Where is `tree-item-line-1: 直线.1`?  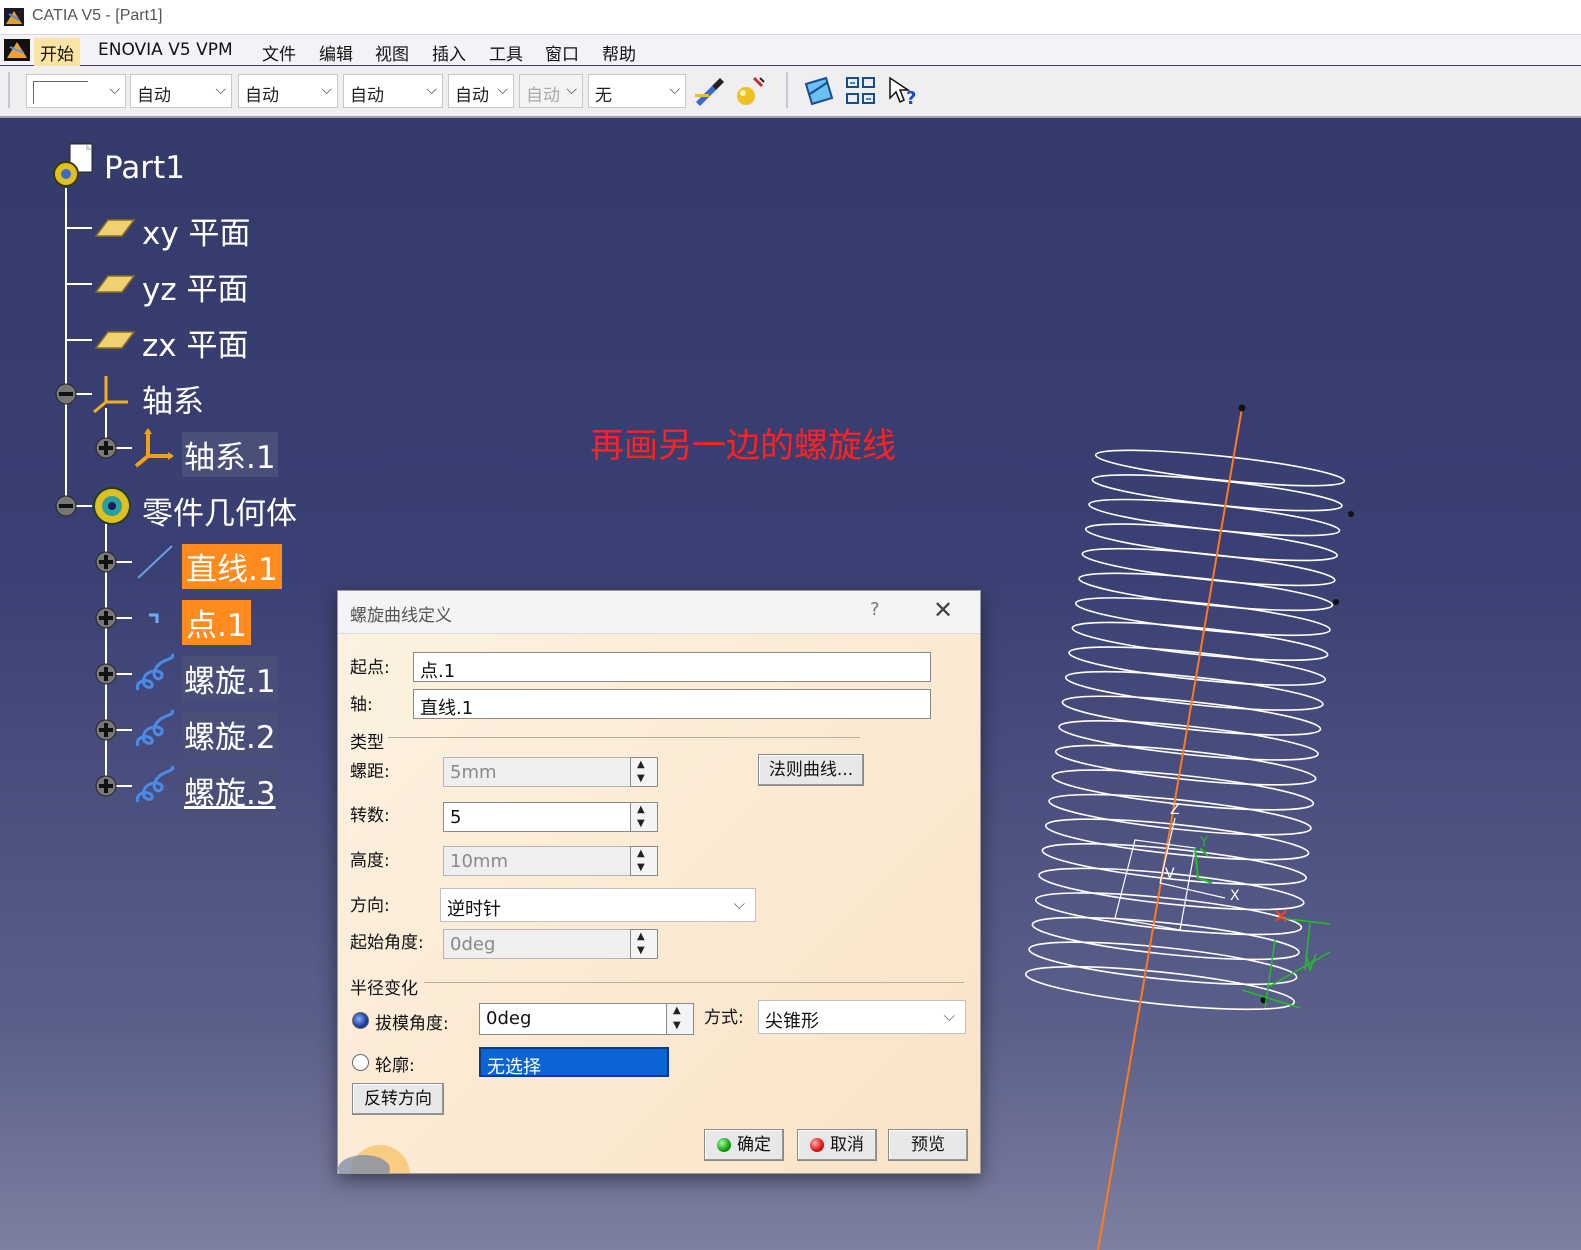 tree-item-line-1: 直线.1 is located at coordinates (232, 566).